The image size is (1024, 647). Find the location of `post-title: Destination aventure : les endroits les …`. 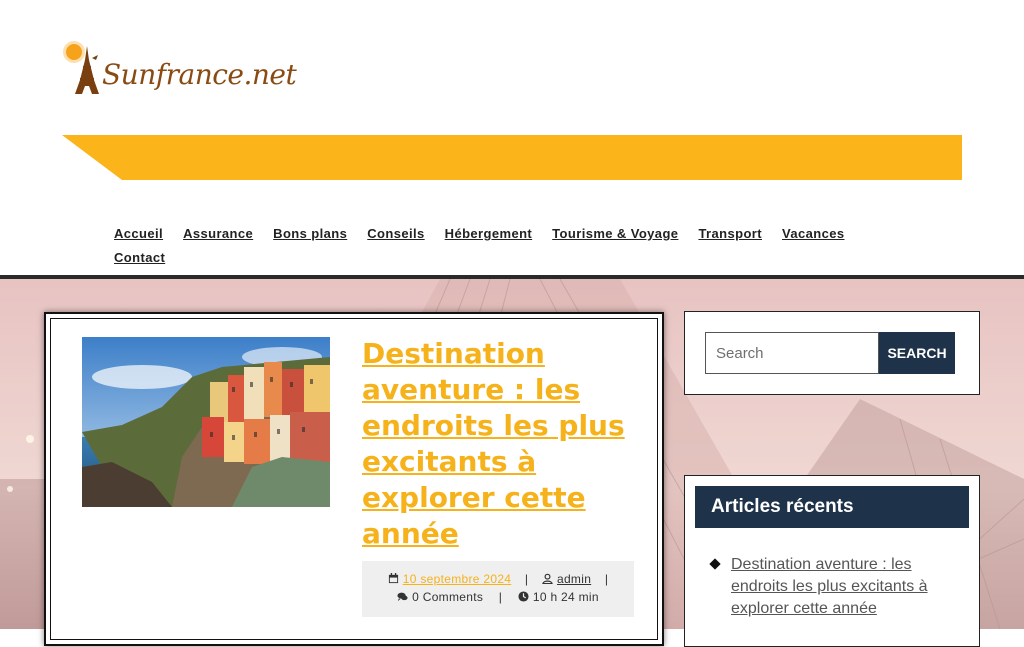

post-title: Destination aventure : les endroits les … is located at coordinates (497, 444).